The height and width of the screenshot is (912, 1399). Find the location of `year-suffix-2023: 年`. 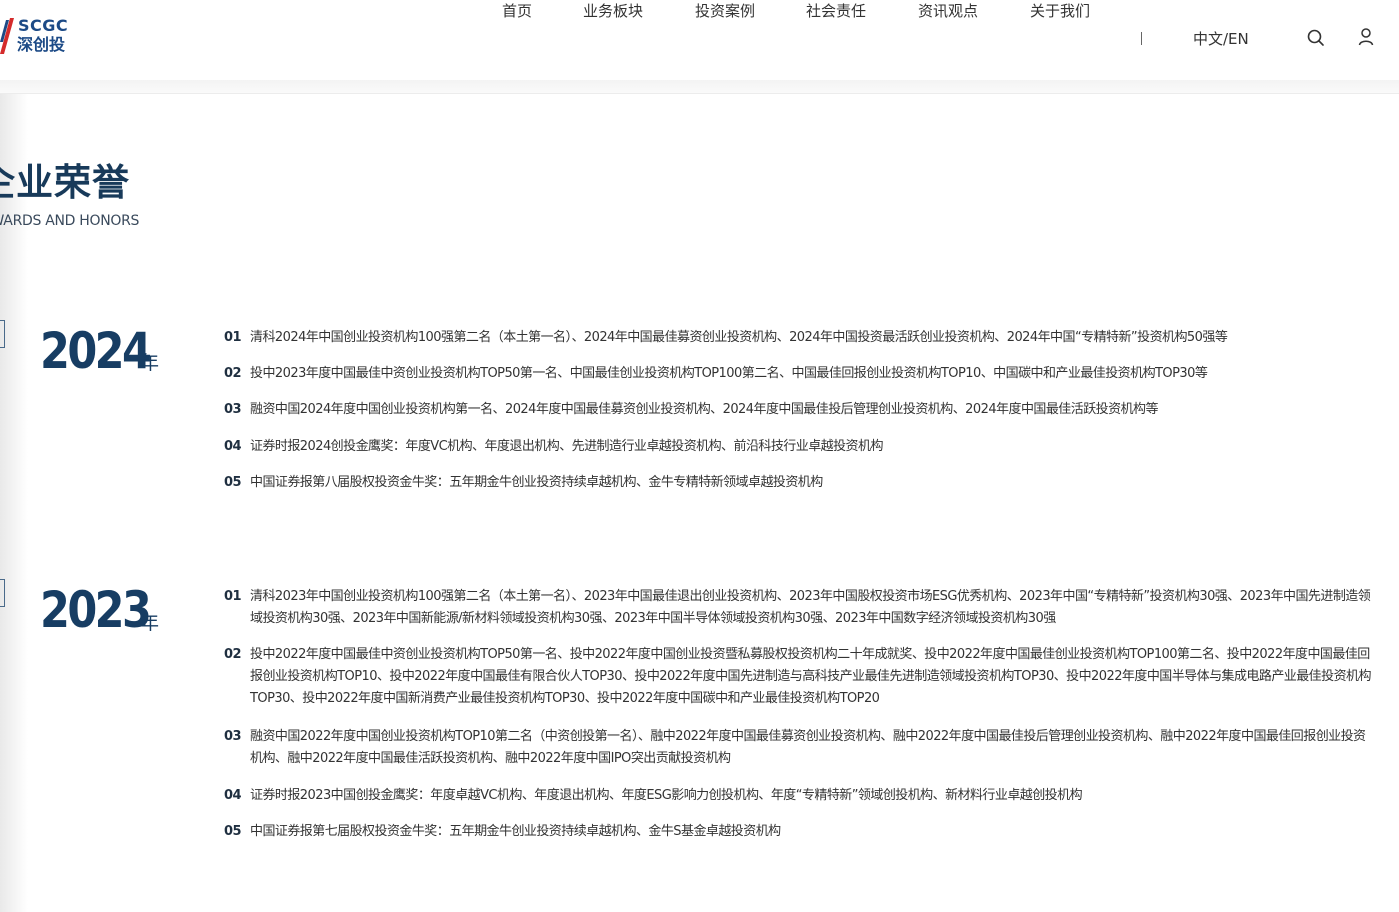

year-suffix-2023: 年 is located at coordinates (150, 623).